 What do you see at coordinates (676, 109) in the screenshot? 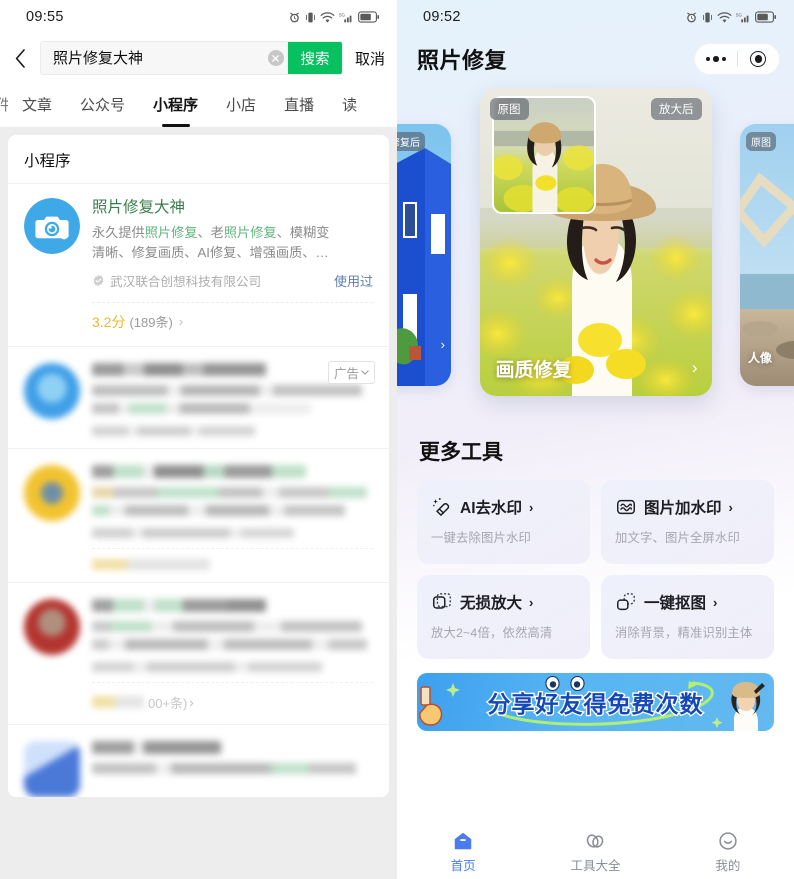
I see `slide-badge-enhanced: 放大后` at bounding box center [676, 109].